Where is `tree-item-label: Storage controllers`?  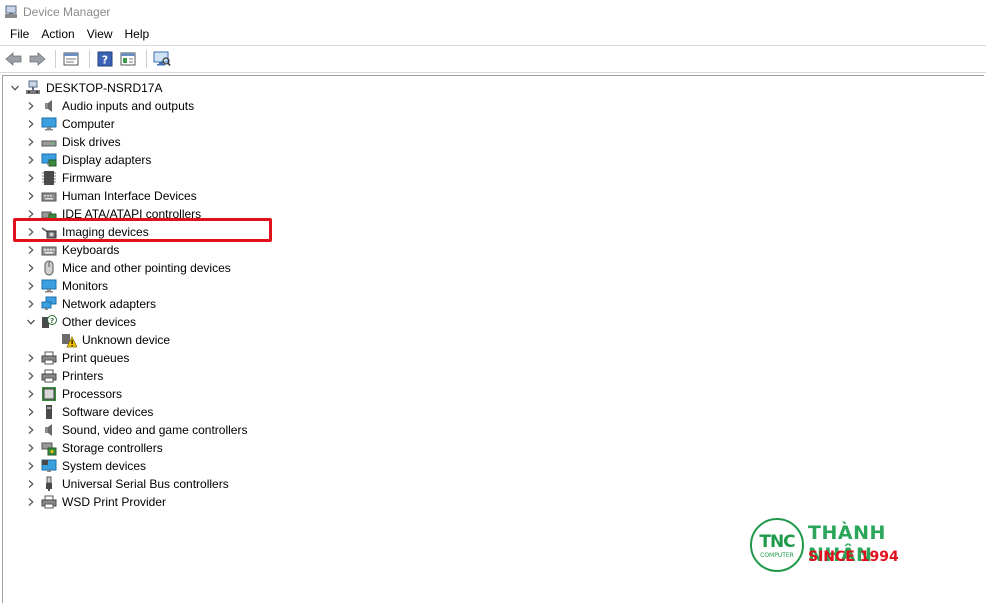 tree-item-label: Storage controllers is located at coordinates (112, 448).